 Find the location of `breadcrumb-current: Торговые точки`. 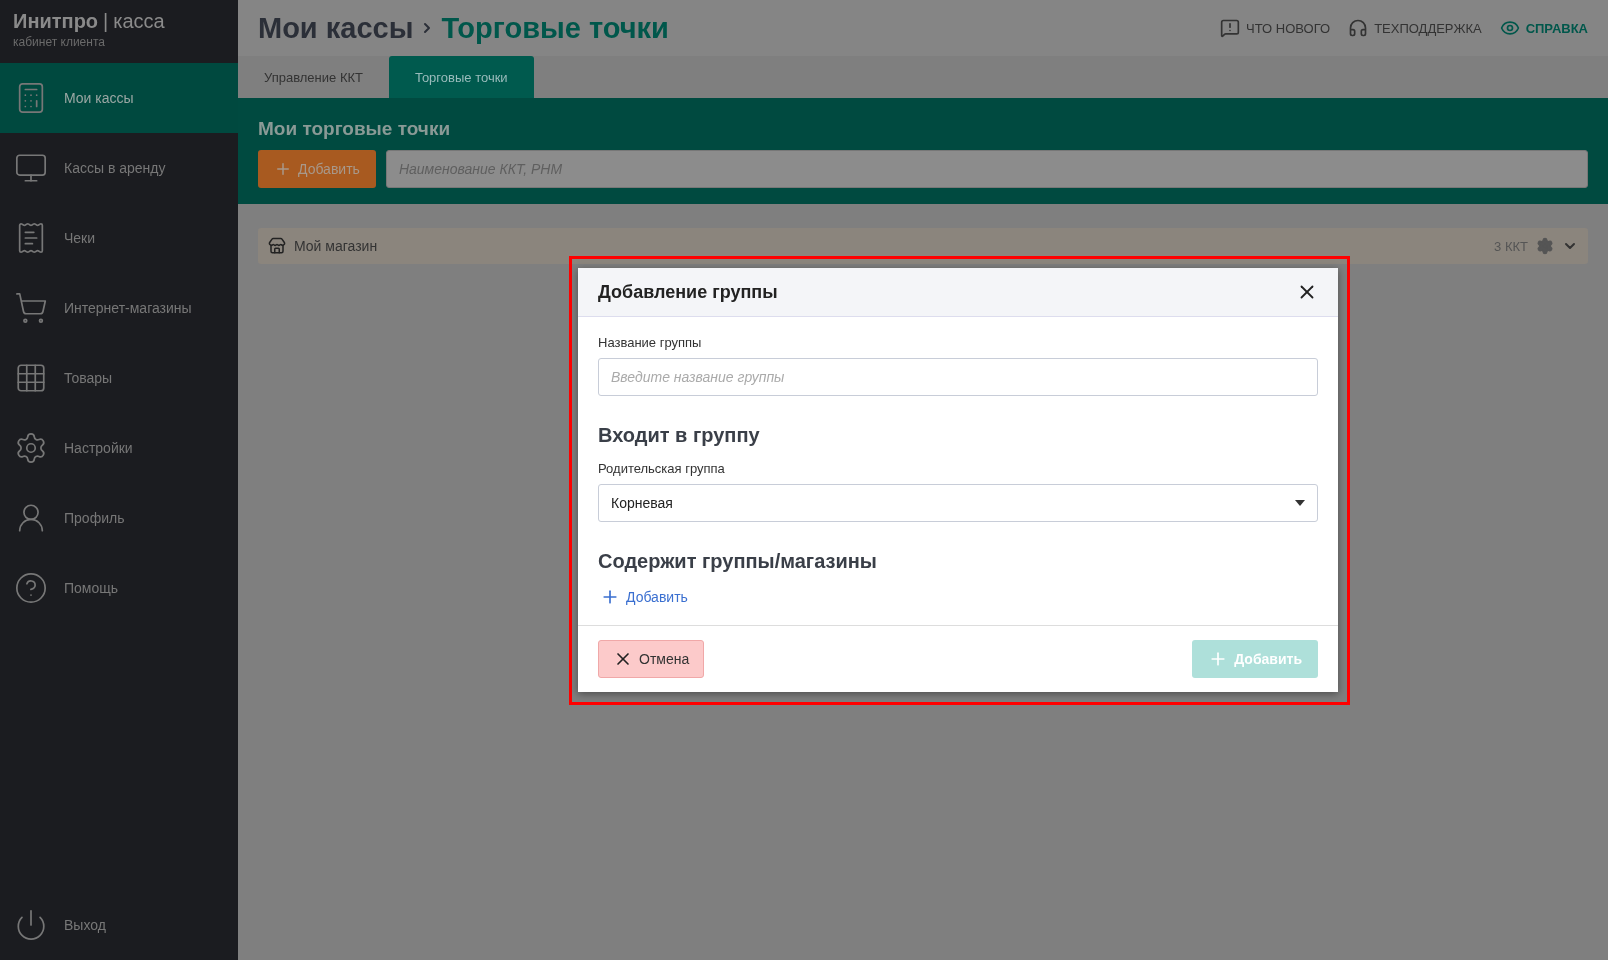

breadcrumb-current: Торговые точки is located at coordinates (555, 28).